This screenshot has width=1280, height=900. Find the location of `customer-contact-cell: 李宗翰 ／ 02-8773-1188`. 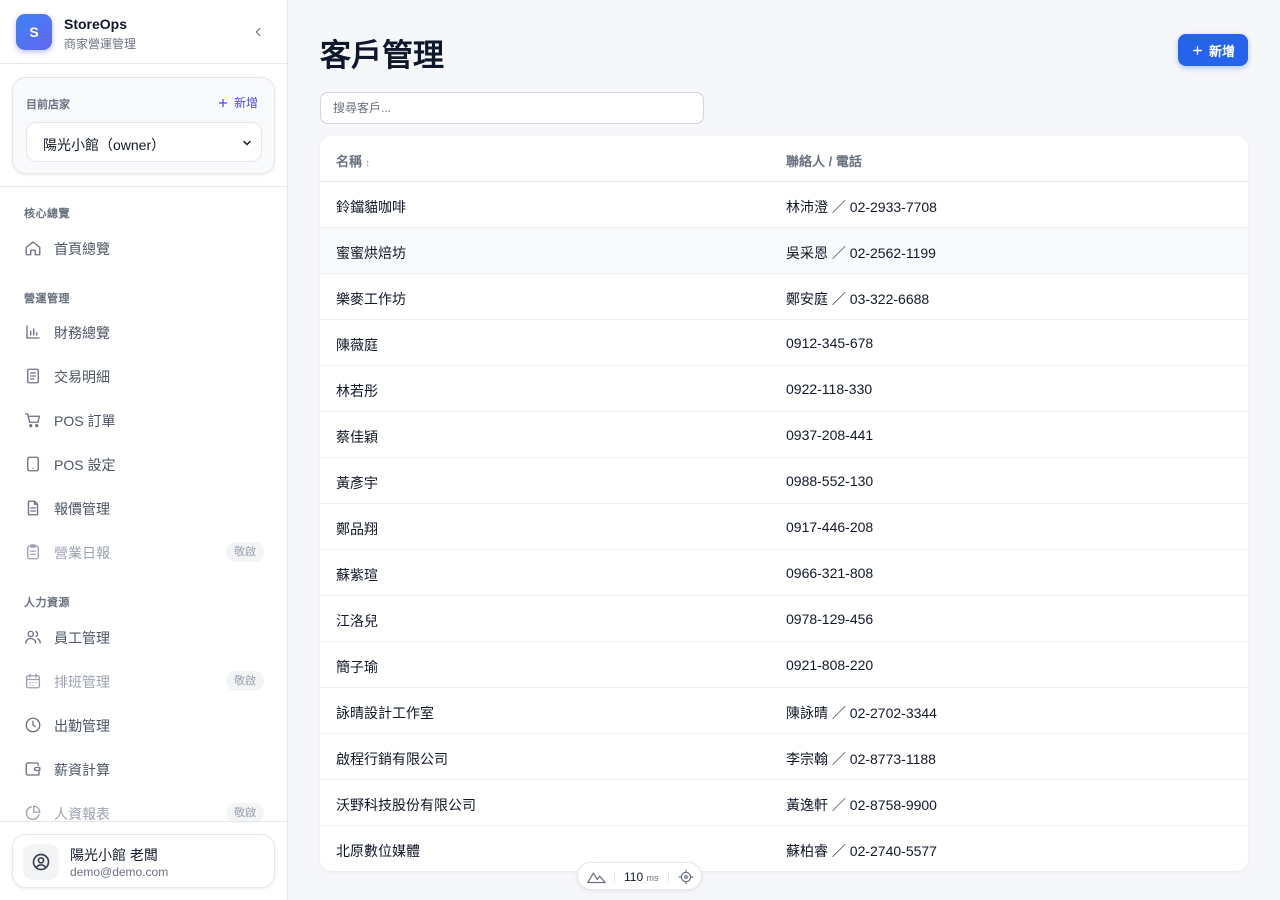

customer-contact-cell: 李宗翰 ／ 02-8773-1188 is located at coordinates (861, 759).